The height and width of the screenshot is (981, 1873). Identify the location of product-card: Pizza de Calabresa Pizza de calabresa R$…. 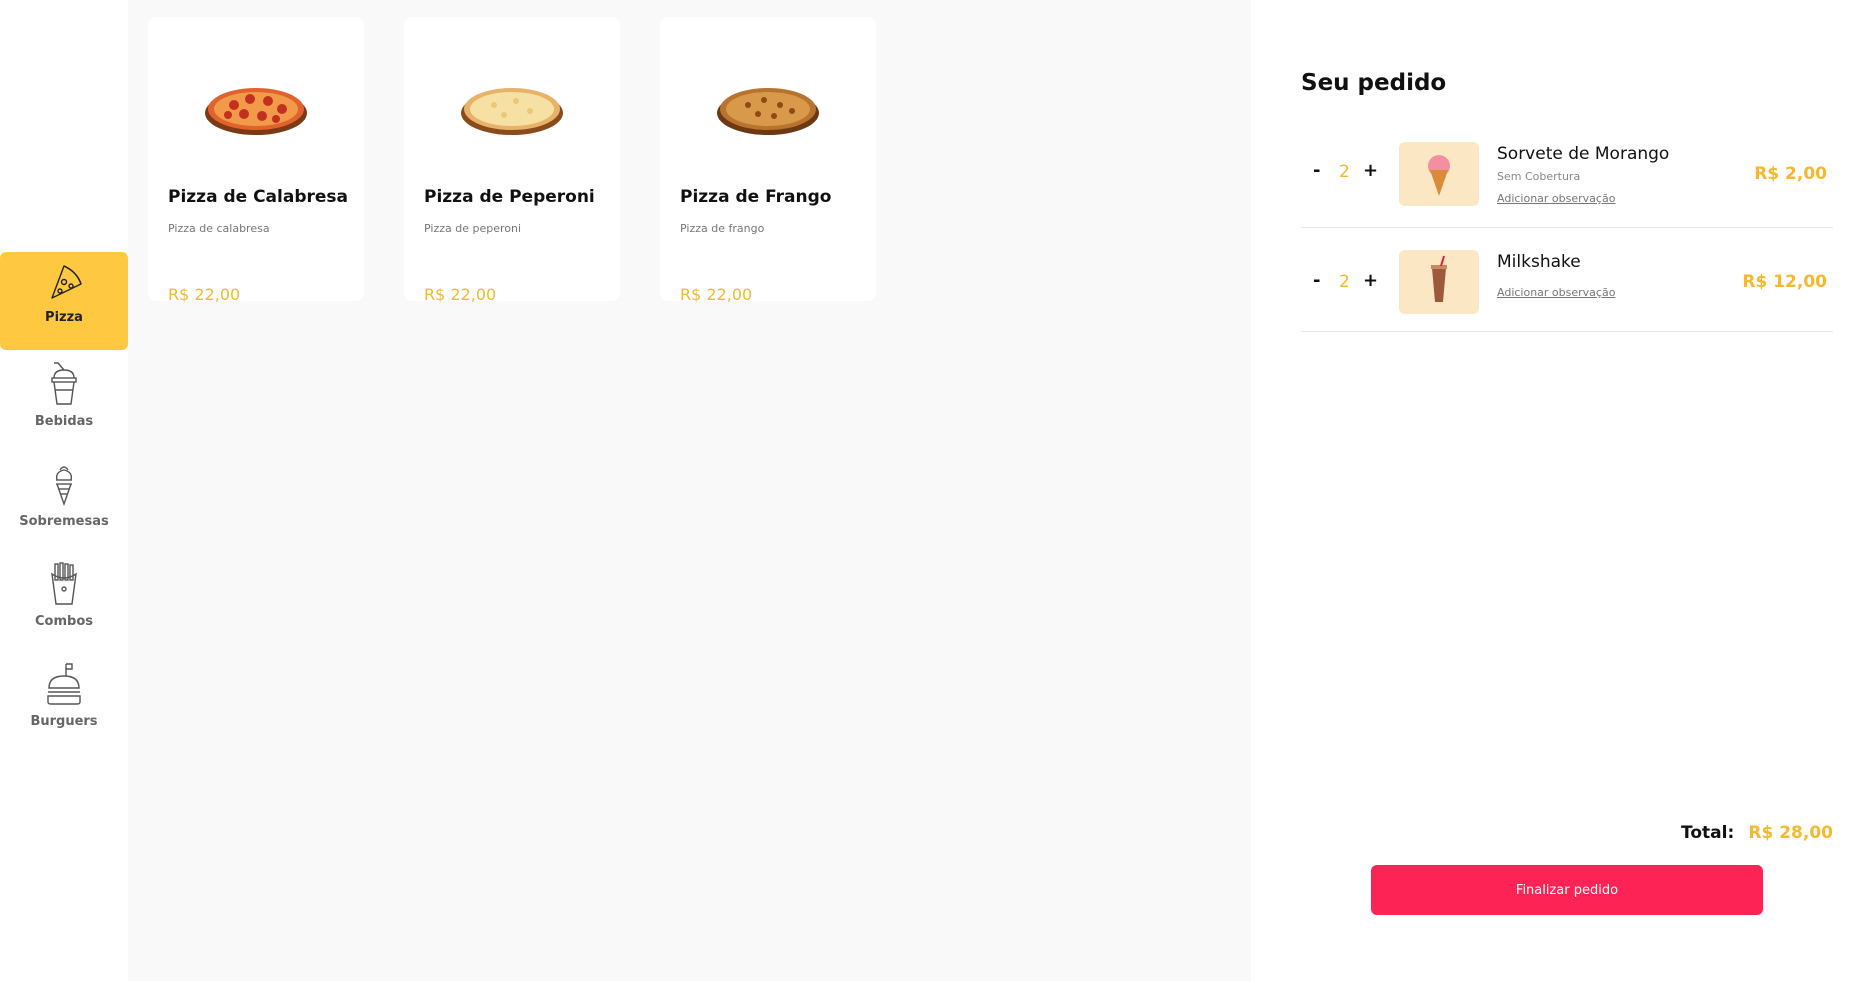
(256, 160).